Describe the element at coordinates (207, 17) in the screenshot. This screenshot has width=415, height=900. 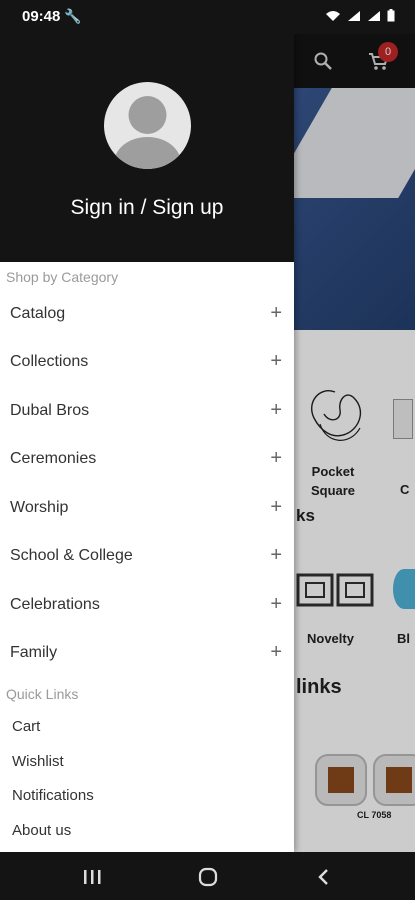
I see `status-bar: 09:48 🔧` at that location.